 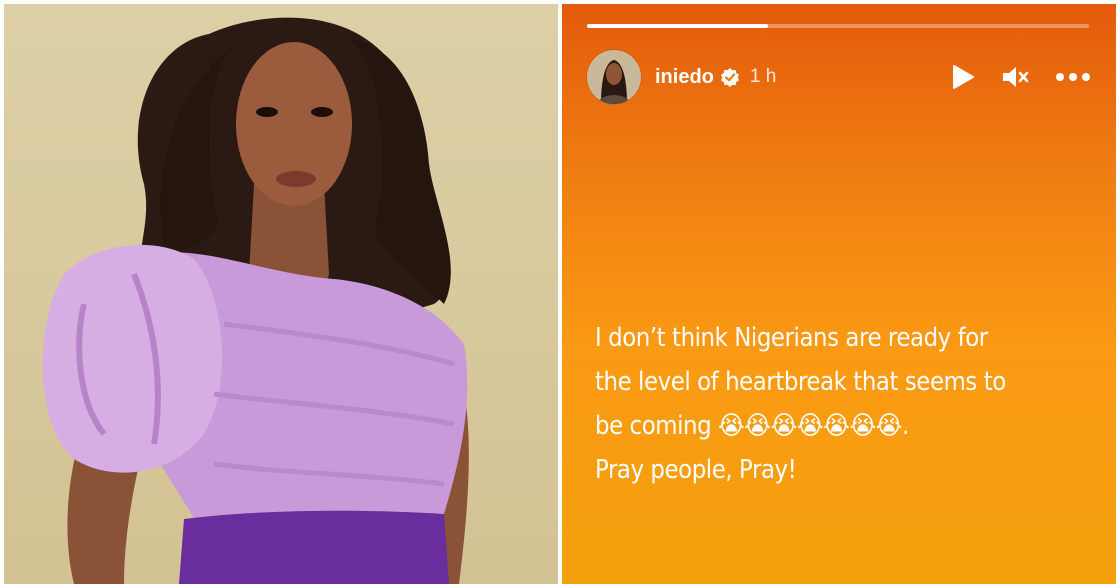 What do you see at coordinates (963, 77) in the screenshot?
I see `play-icon` at bounding box center [963, 77].